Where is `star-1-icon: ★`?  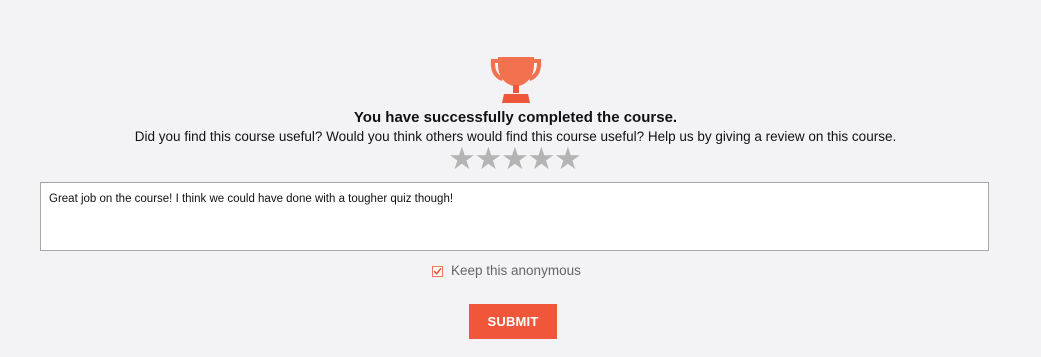
star-1-icon: ★ is located at coordinates (462, 158).